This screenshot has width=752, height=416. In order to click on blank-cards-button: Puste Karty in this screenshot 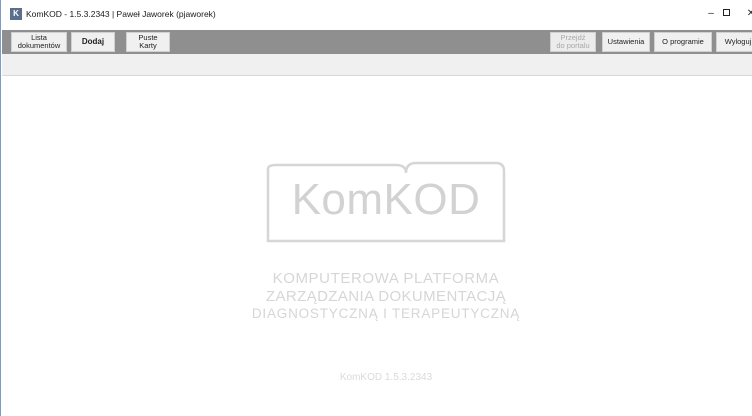, I will do `click(148, 42)`.